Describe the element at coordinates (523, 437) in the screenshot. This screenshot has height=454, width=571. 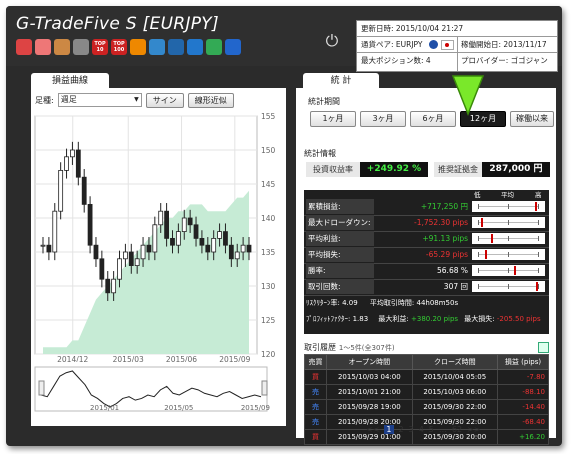
I see `history-cell-pl: +16.20` at that location.